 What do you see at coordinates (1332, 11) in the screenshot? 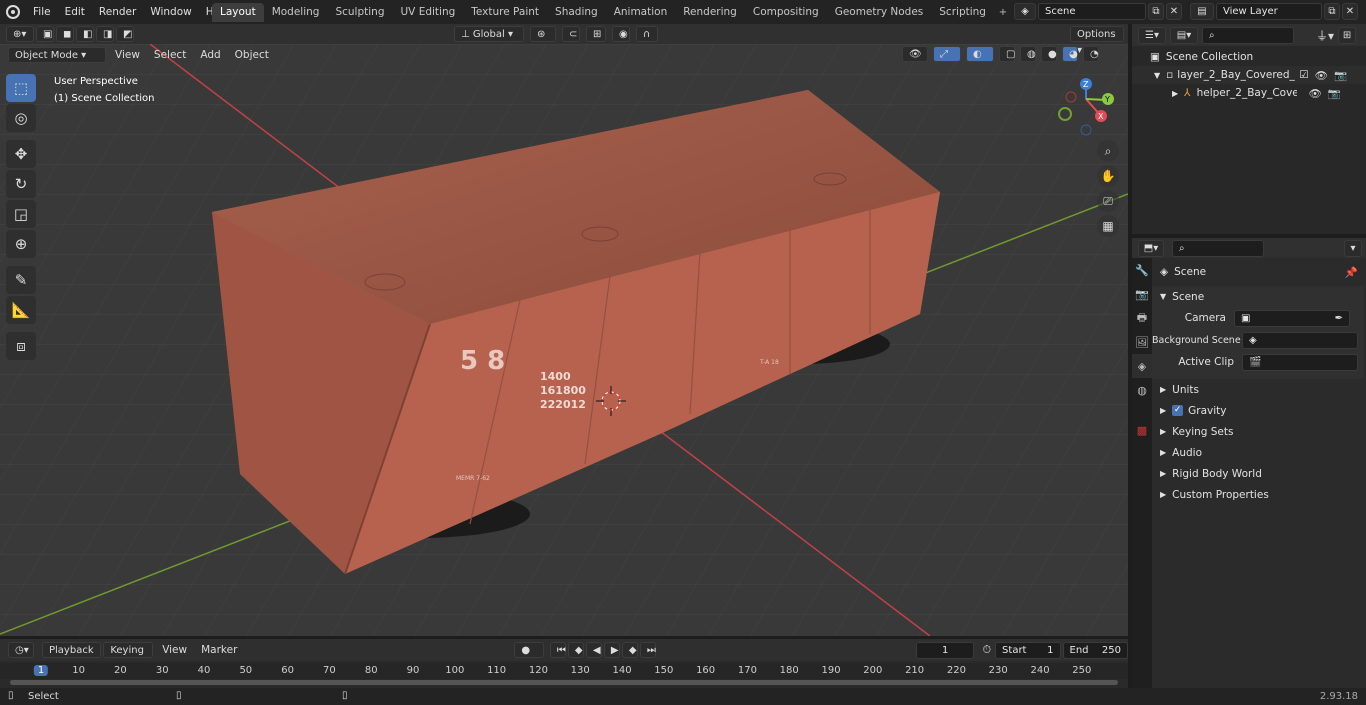
I see `new-view-layer-icon: ⧉` at bounding box center [1332, 11].